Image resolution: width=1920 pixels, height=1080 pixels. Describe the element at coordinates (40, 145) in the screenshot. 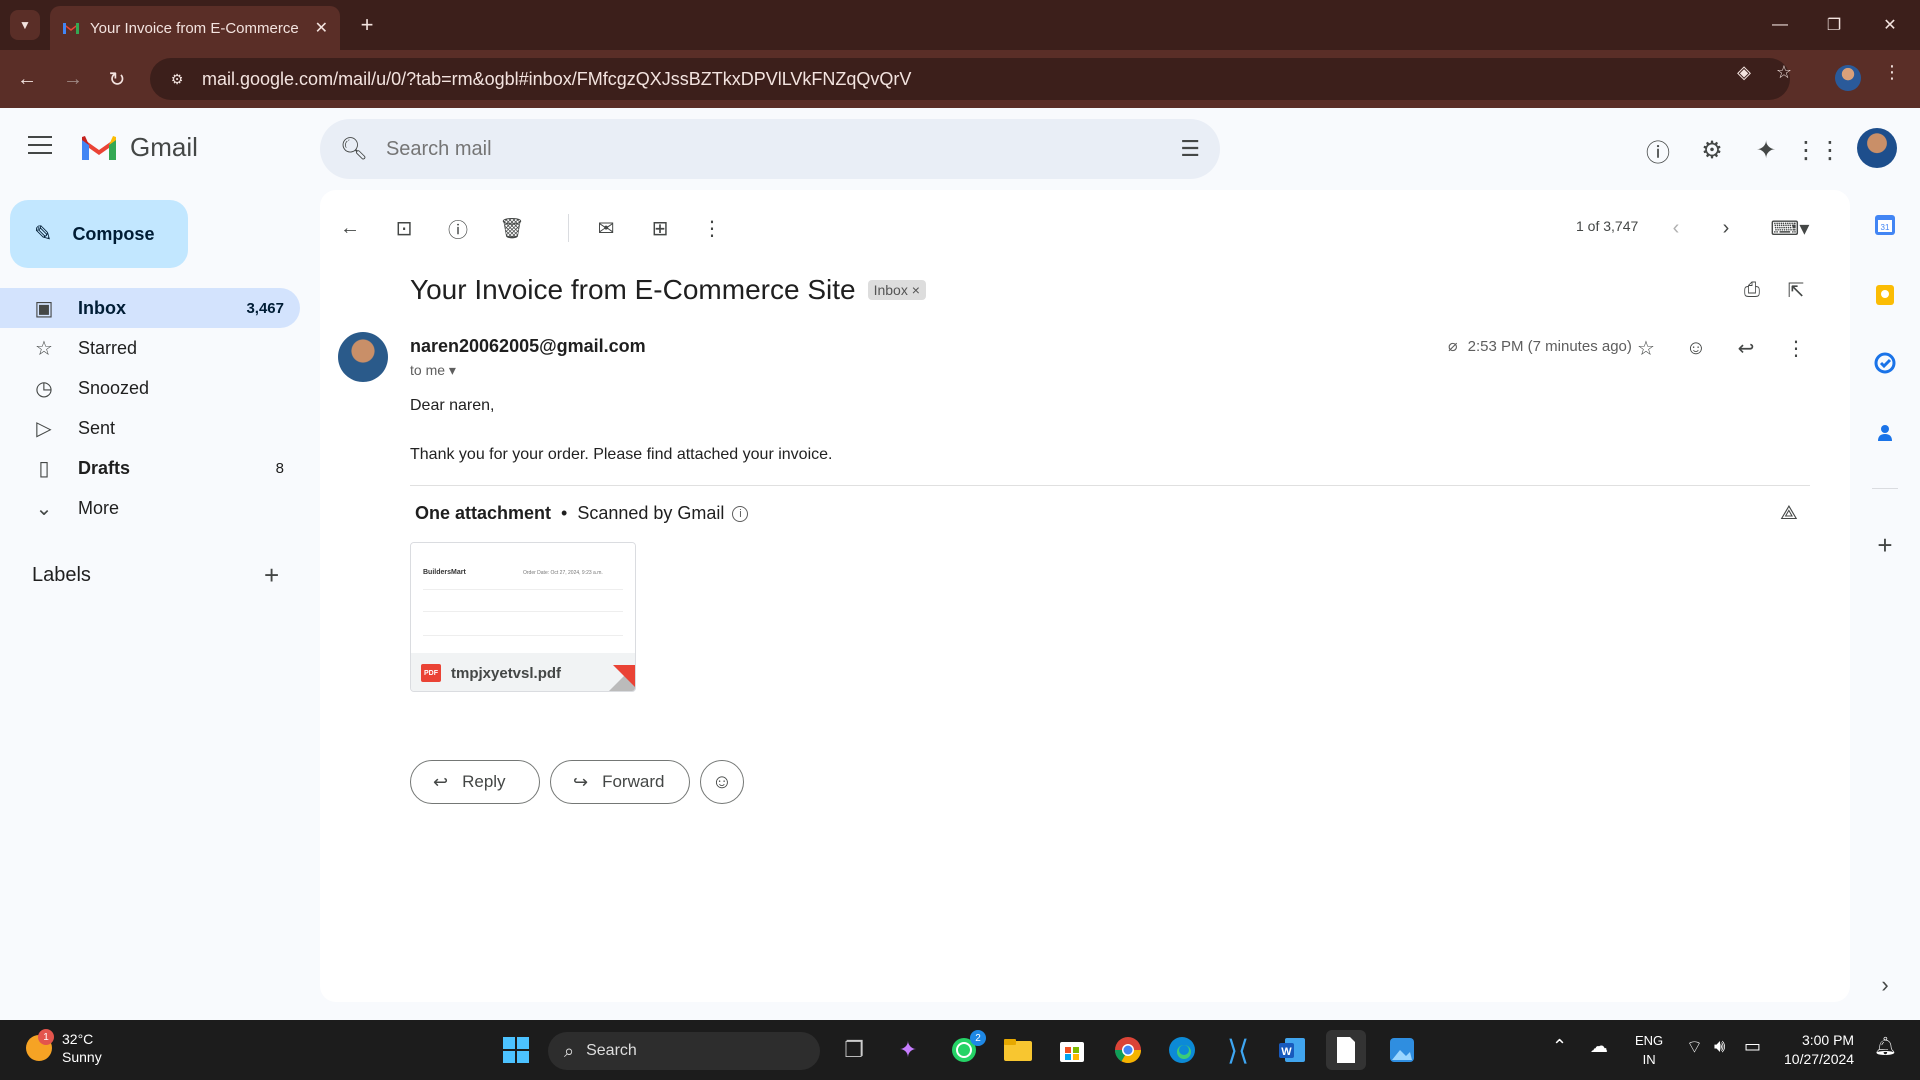

I see `main-menu-icon` at that location.